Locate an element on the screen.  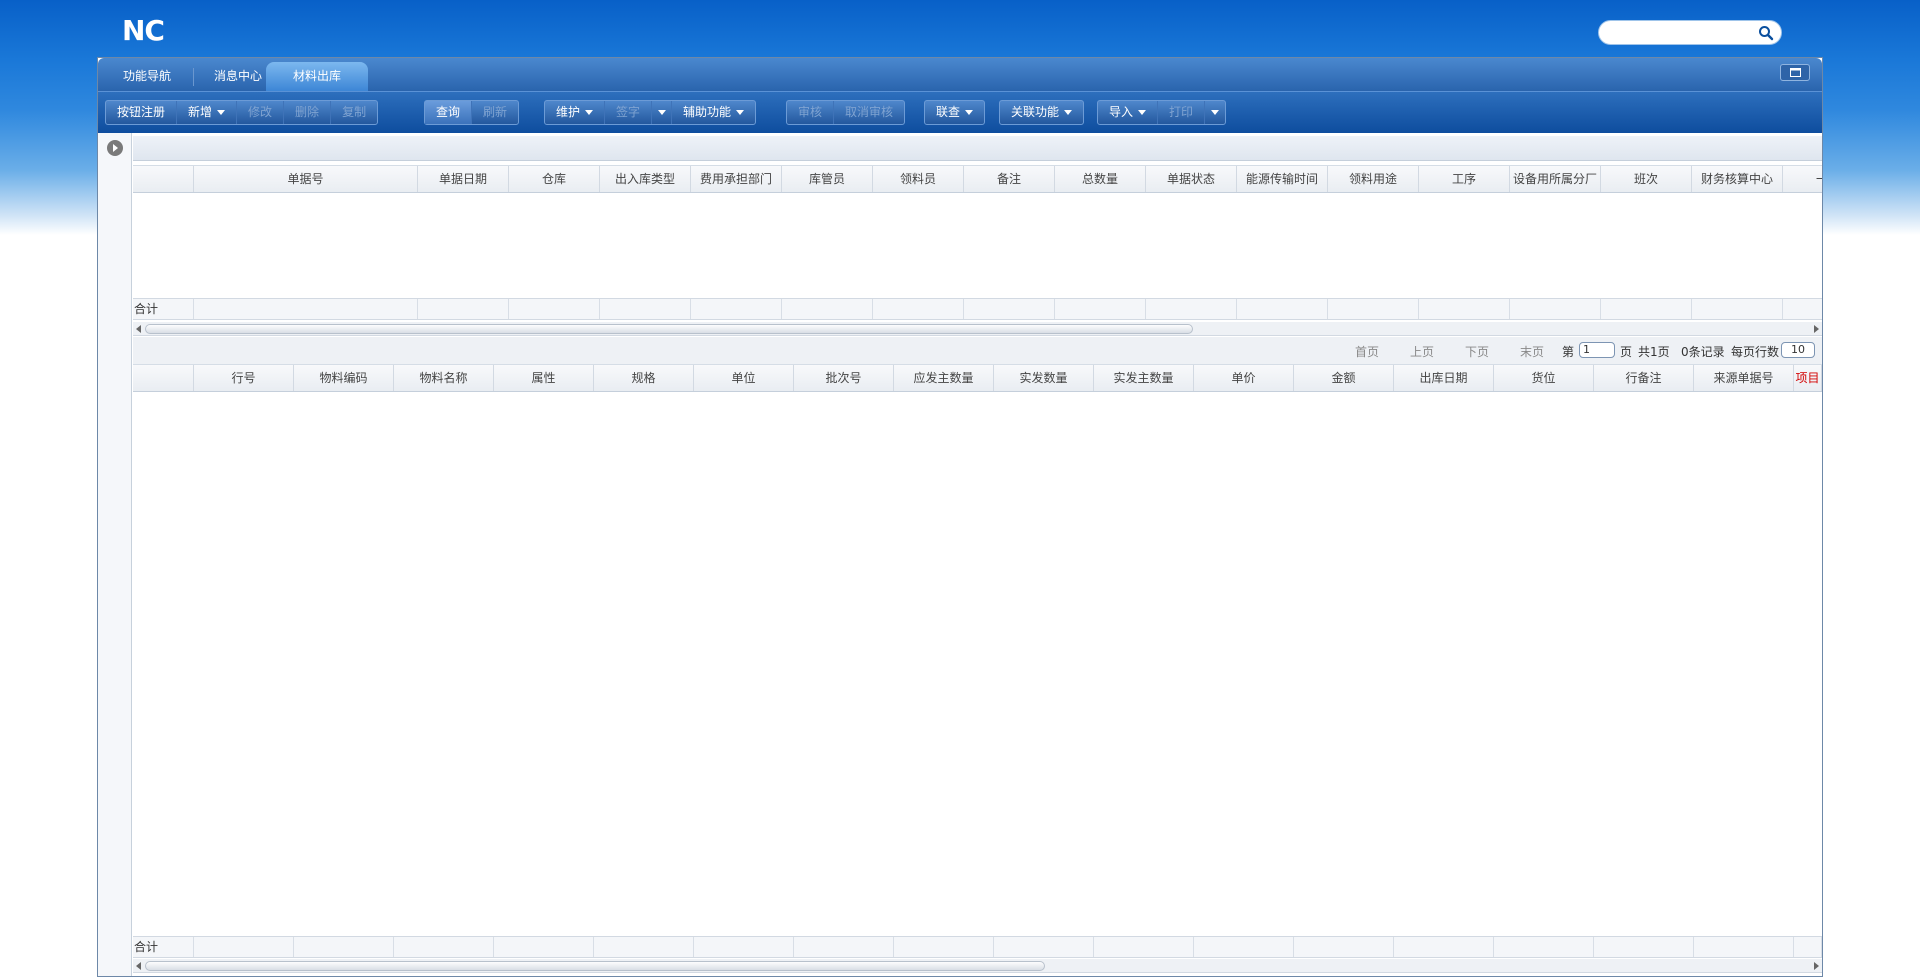
refresh-button-label: 刷新 is located at coordinates (495, 112).